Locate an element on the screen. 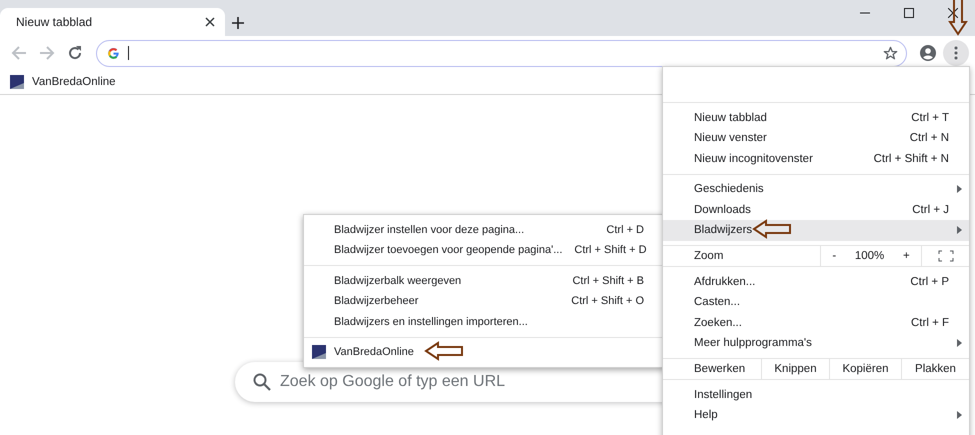  edit-action-button: Kopiëren is located at coordinates (865, 369).